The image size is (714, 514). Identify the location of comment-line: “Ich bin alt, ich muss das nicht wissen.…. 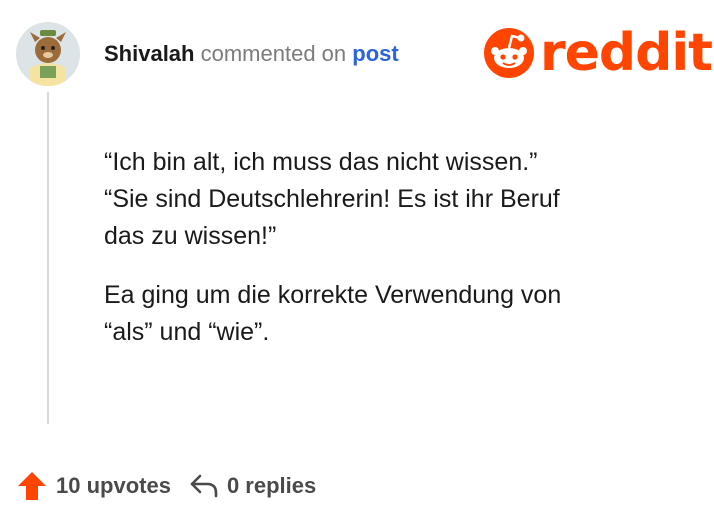
(321, 162).